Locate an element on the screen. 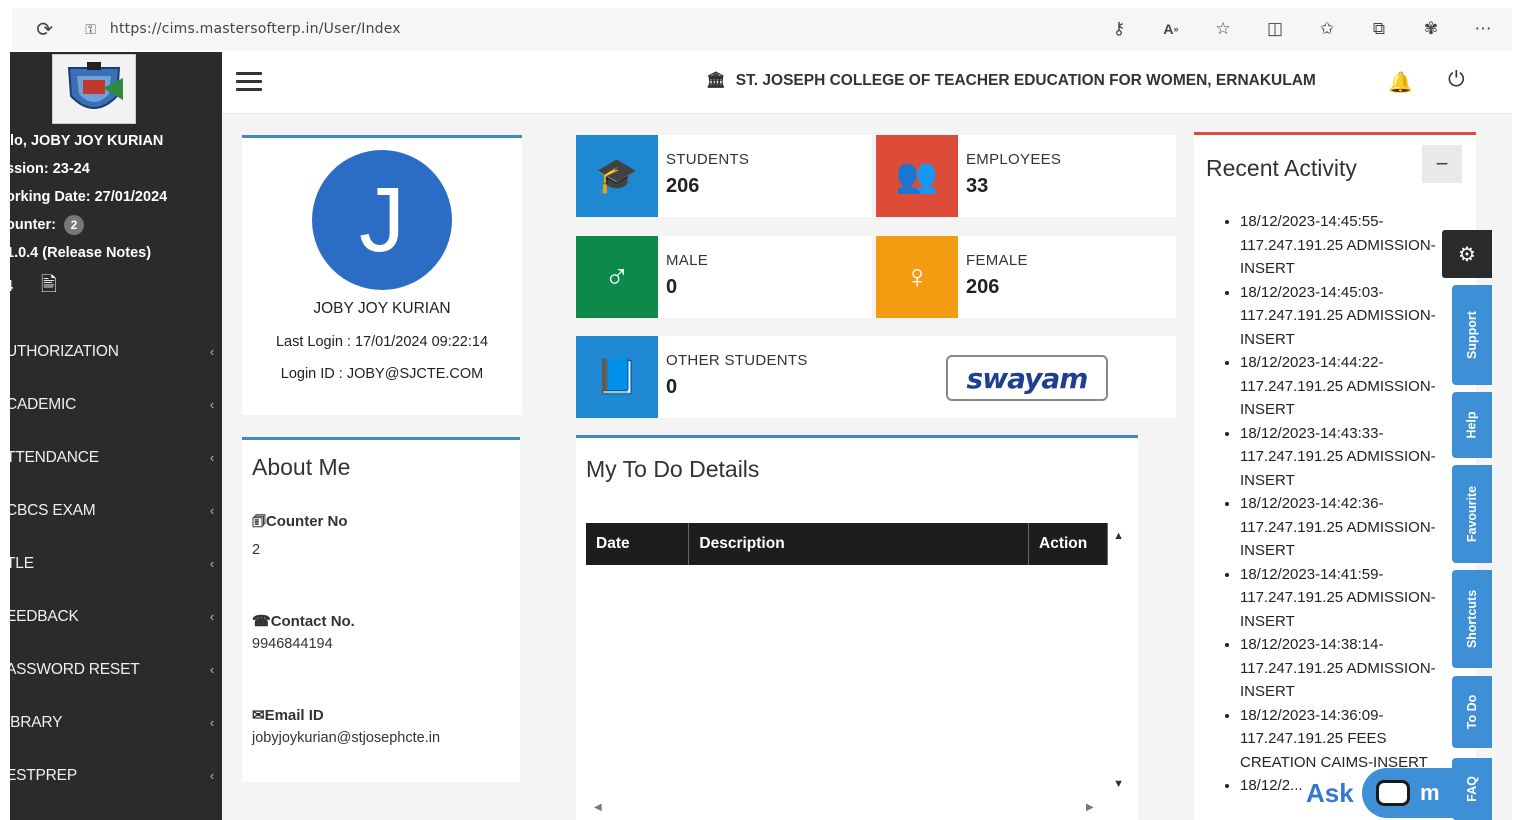 The width and height of the screenshot is (1527, 820). email-label: ✉Email ID is located at coordinates (288, 715).